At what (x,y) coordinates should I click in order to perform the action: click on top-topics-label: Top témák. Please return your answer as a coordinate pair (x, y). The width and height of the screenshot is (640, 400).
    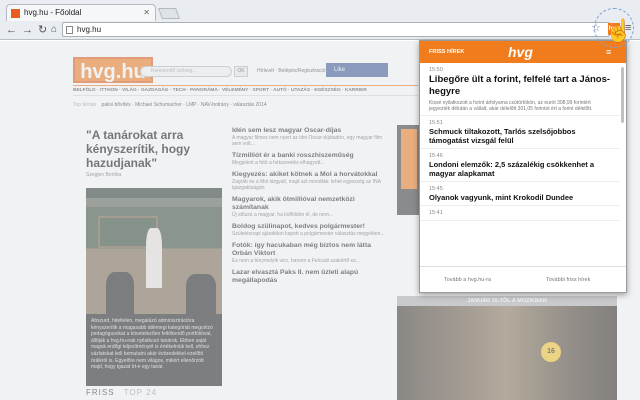
    Looking at the image, I should click on (85, 105).